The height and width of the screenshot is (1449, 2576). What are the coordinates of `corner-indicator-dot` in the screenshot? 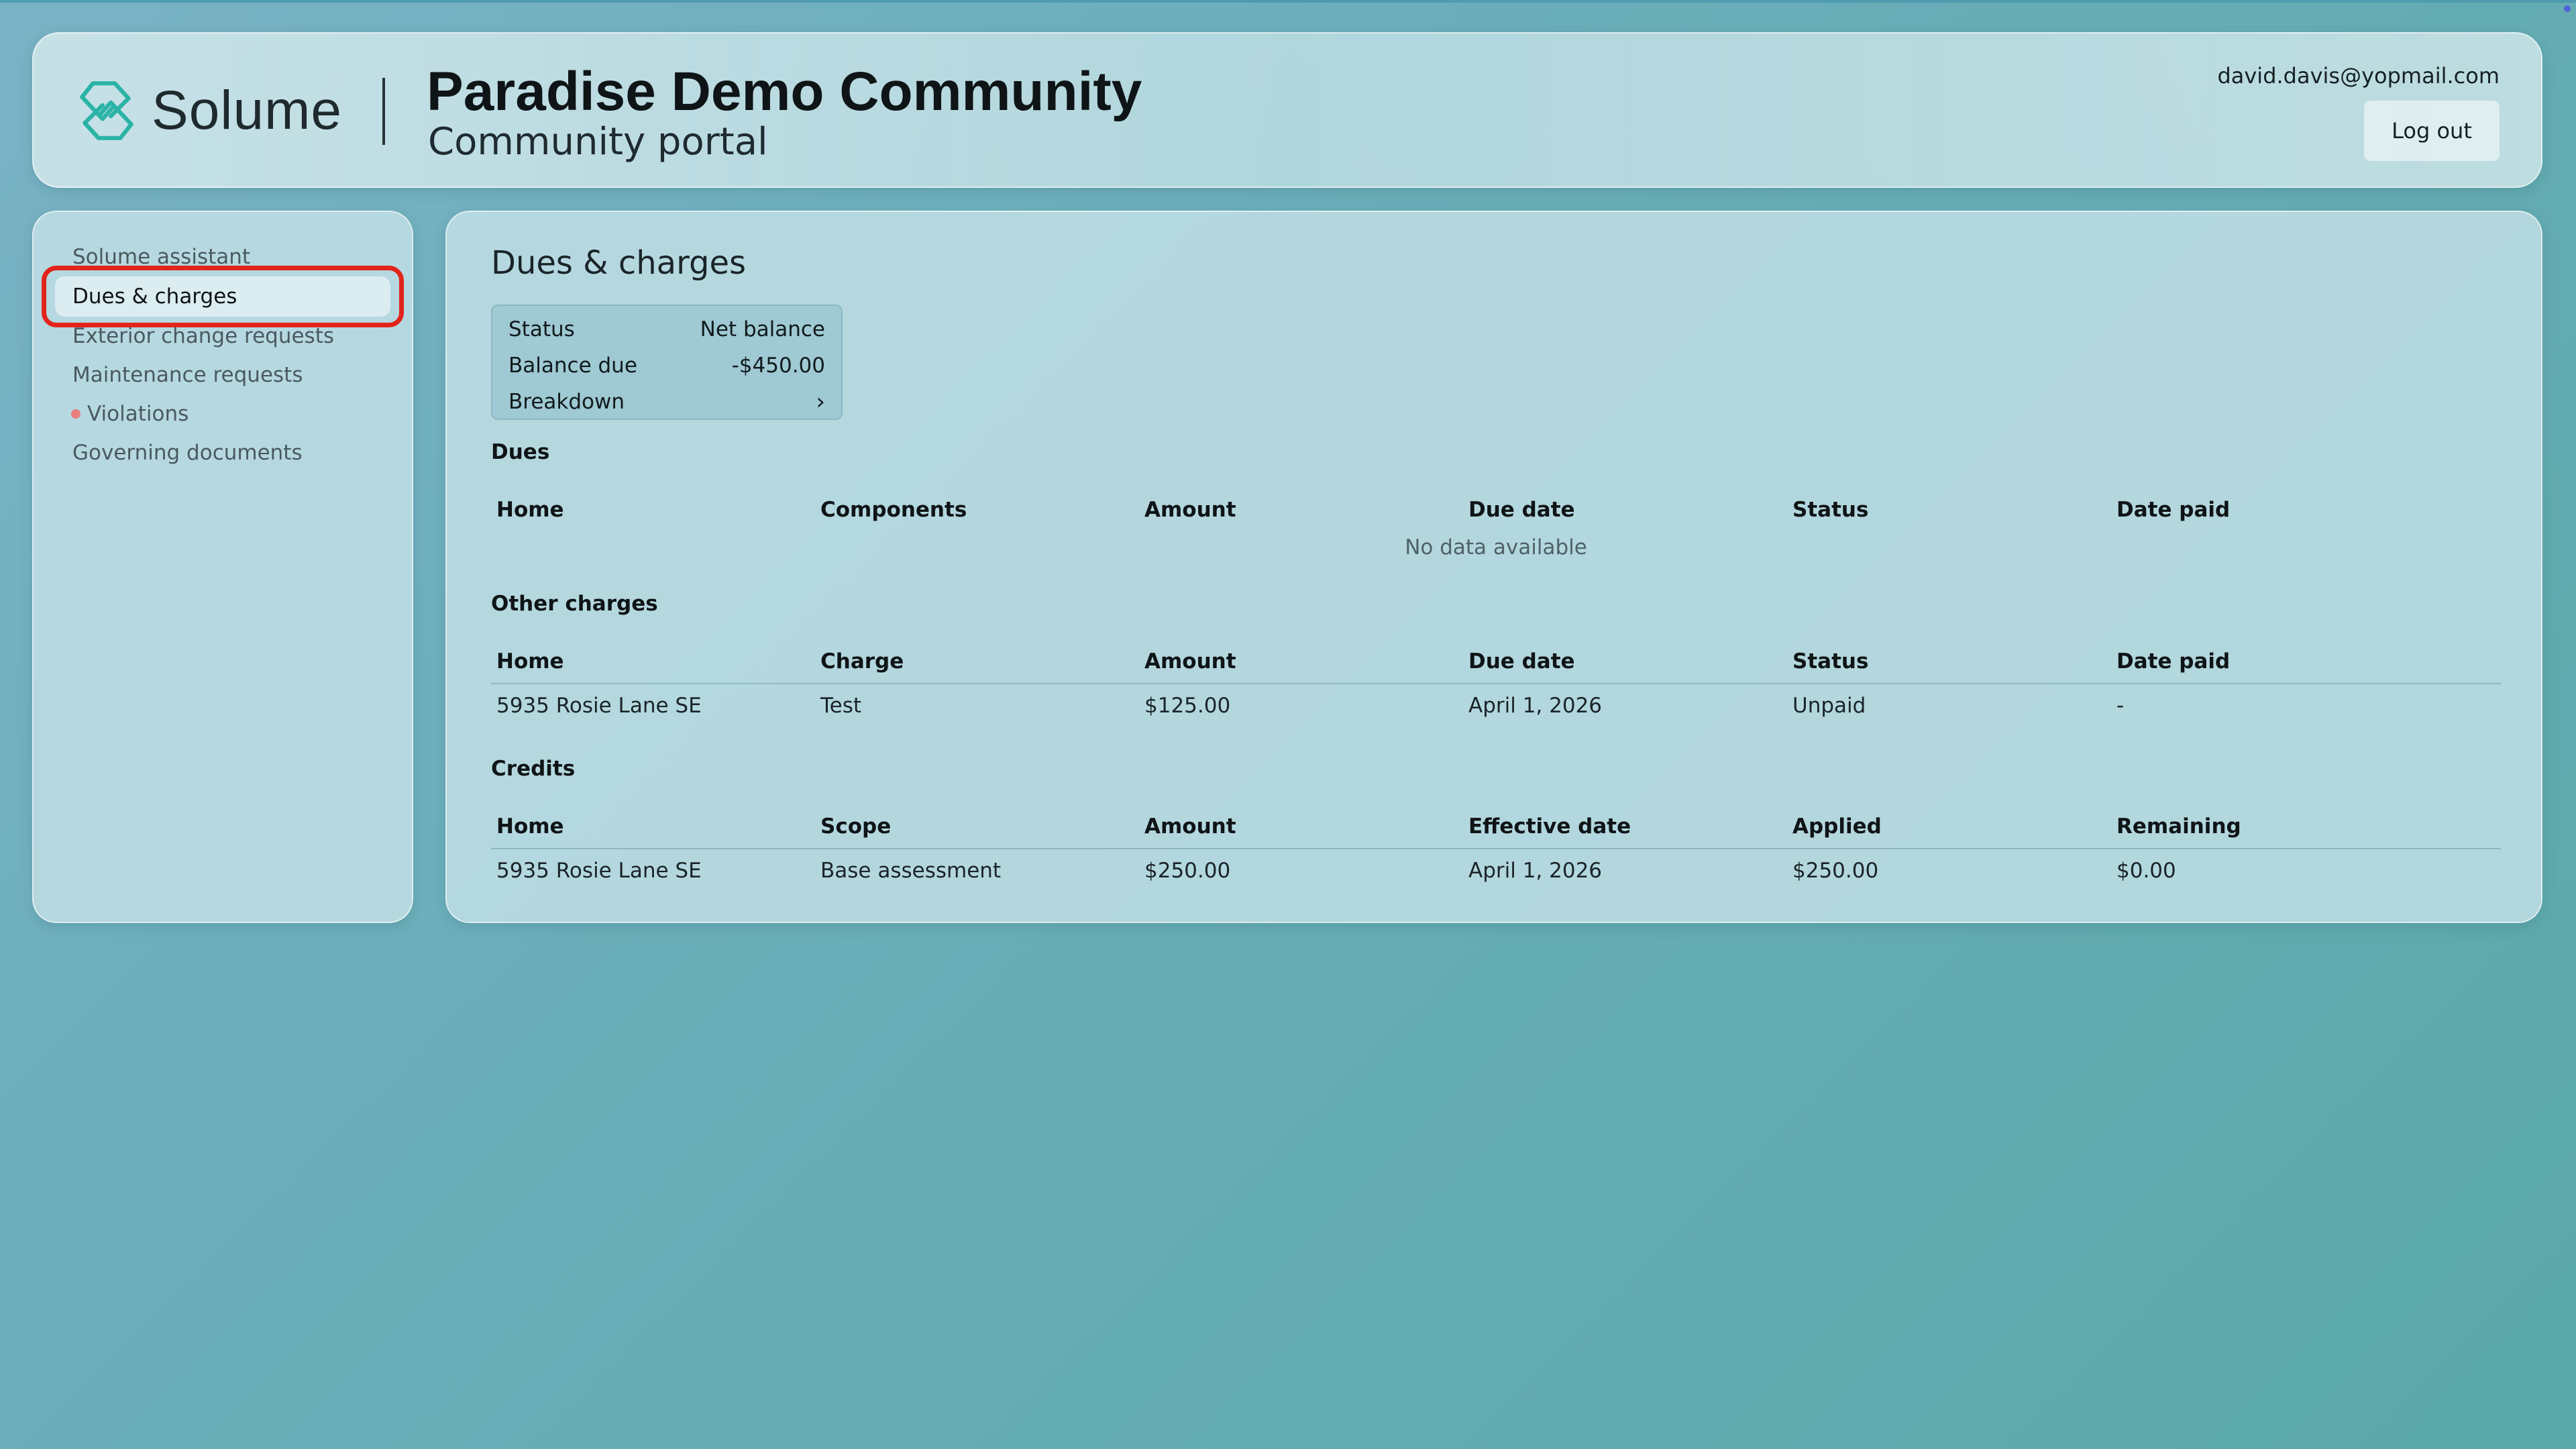 It's located at (2567, 8).